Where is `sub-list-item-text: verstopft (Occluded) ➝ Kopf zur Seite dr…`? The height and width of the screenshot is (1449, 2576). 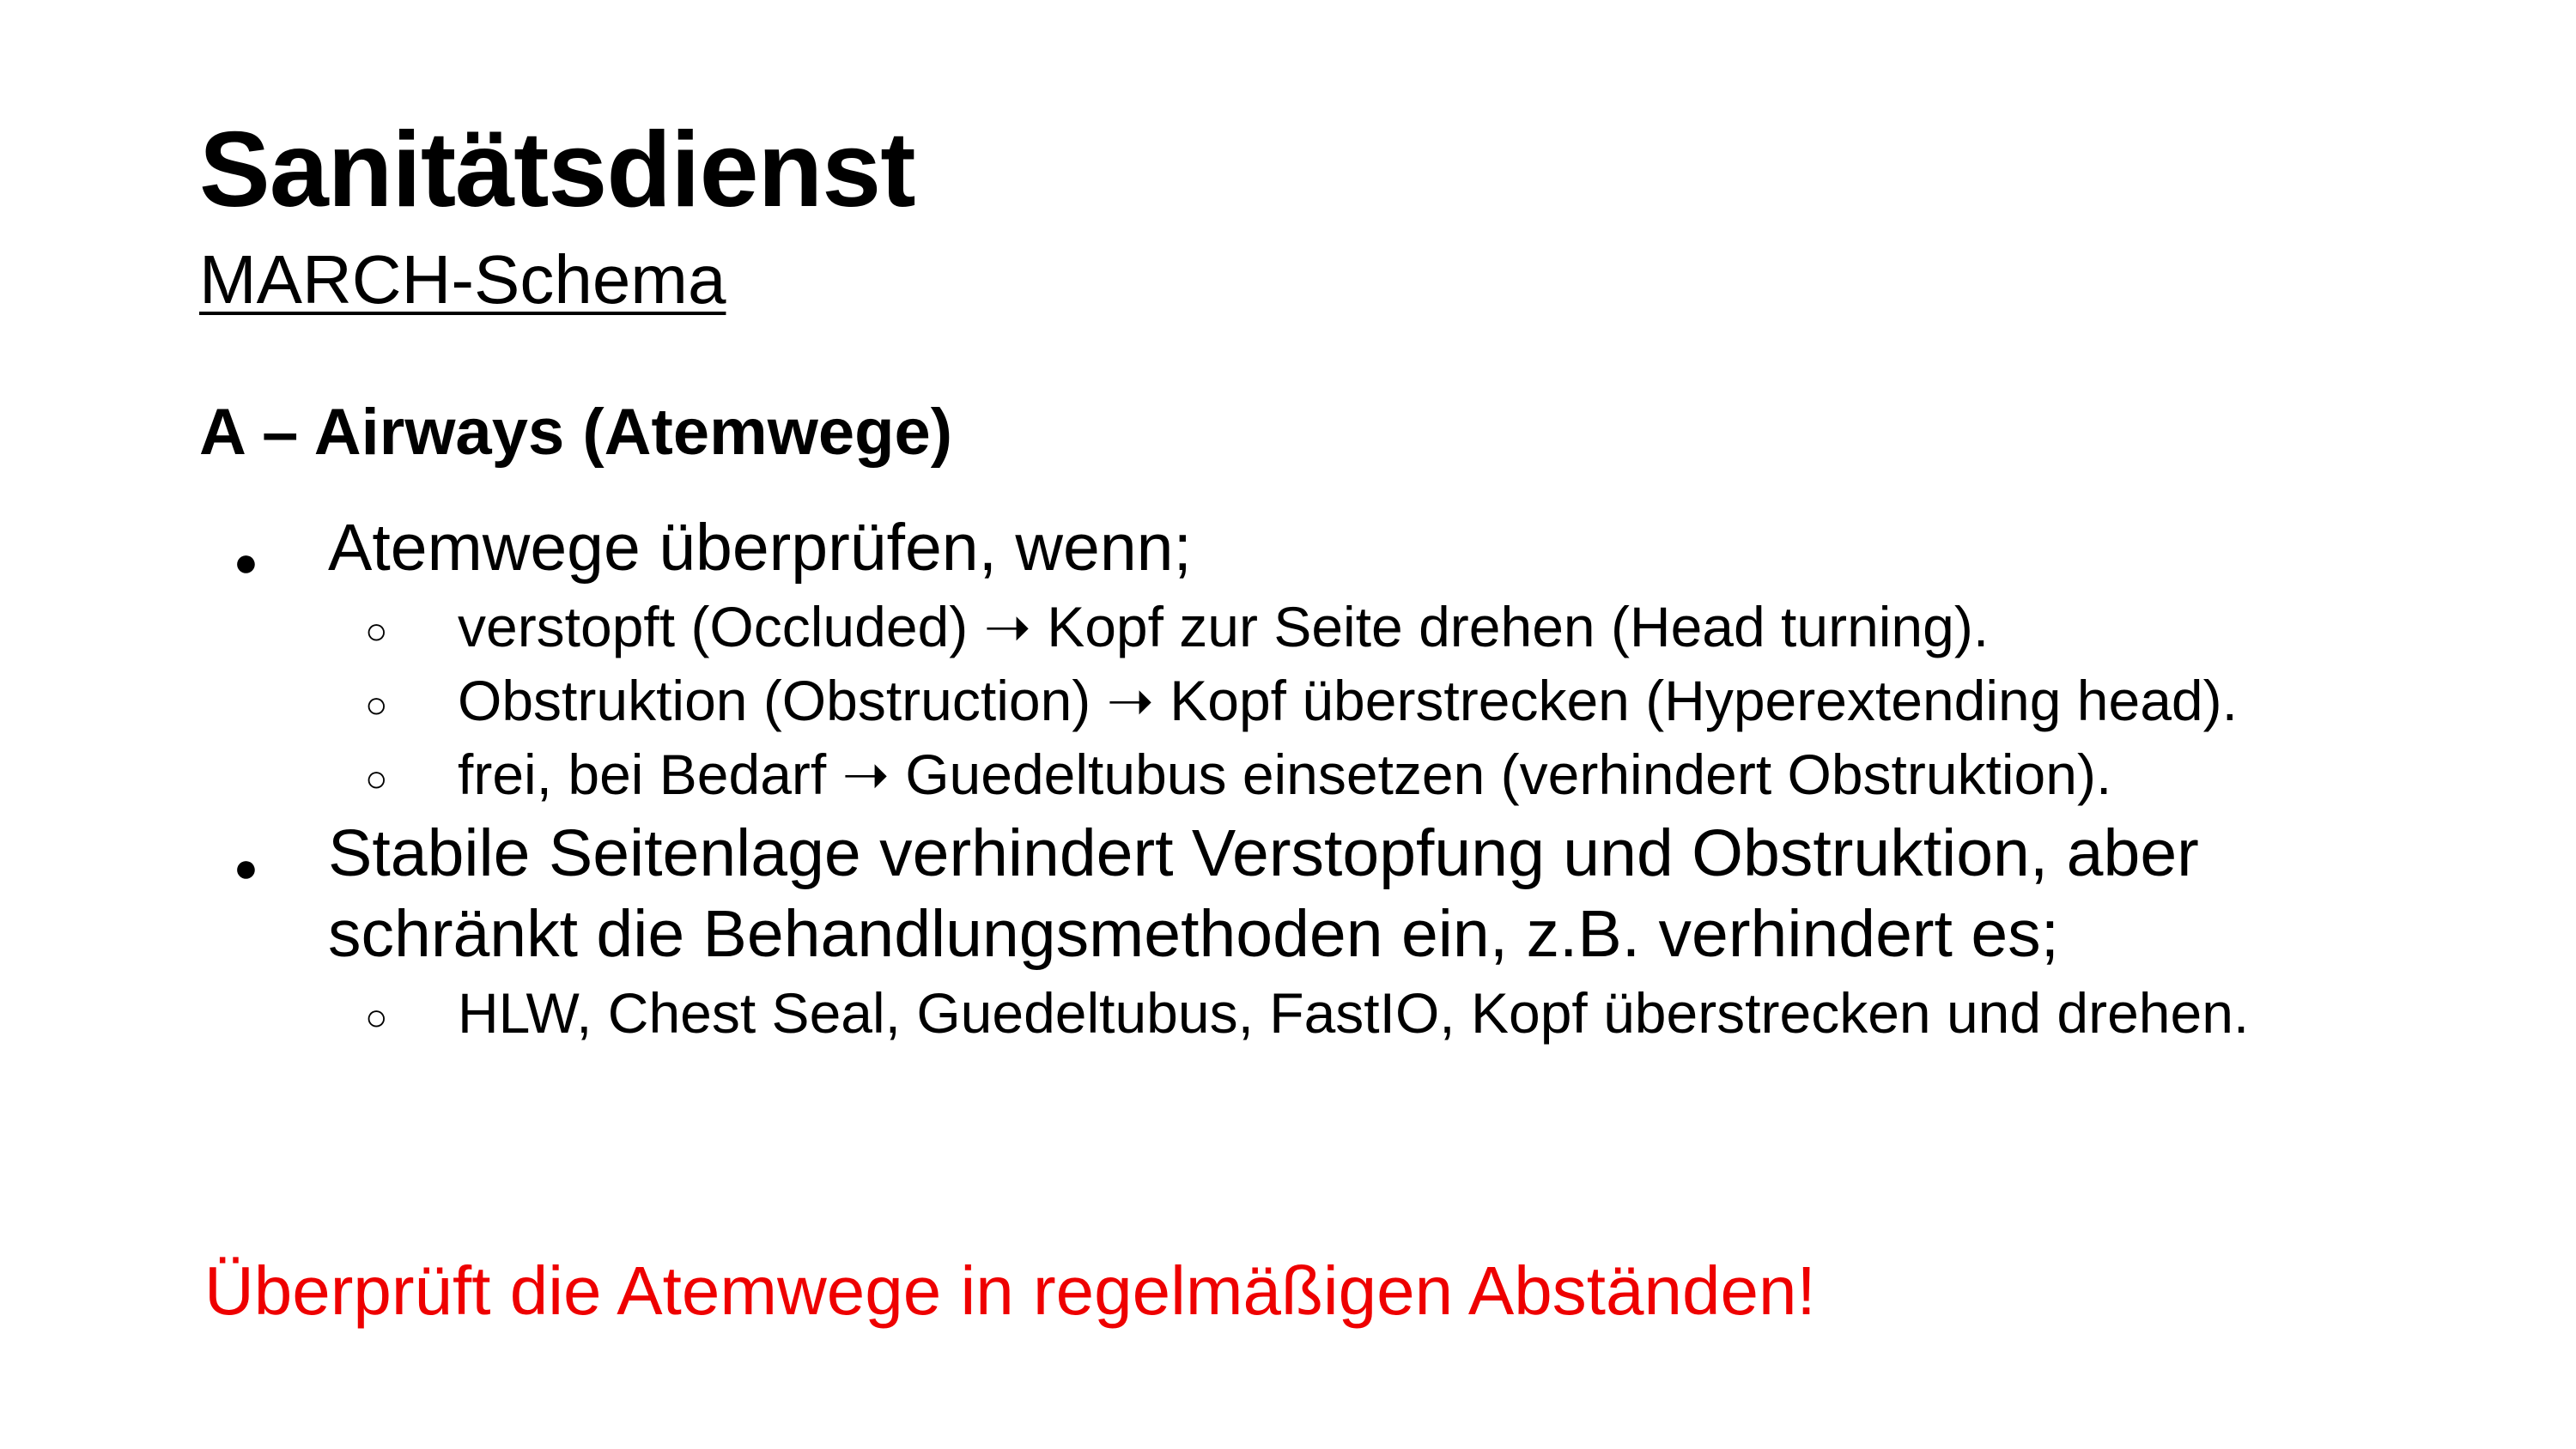 sub-list-item-text: verstopft (Occluded) ➝ Kopf zur Seite dr… is located at coordinates (1224, 626).